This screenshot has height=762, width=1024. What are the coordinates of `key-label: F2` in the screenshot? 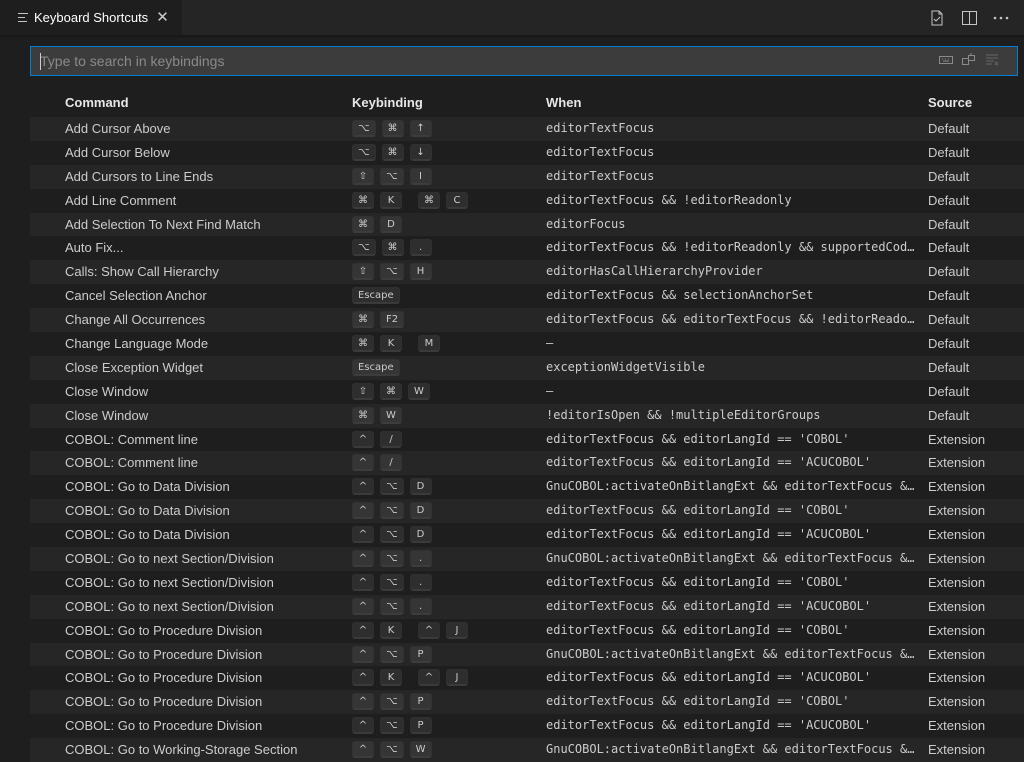 It's located at (392, 320).